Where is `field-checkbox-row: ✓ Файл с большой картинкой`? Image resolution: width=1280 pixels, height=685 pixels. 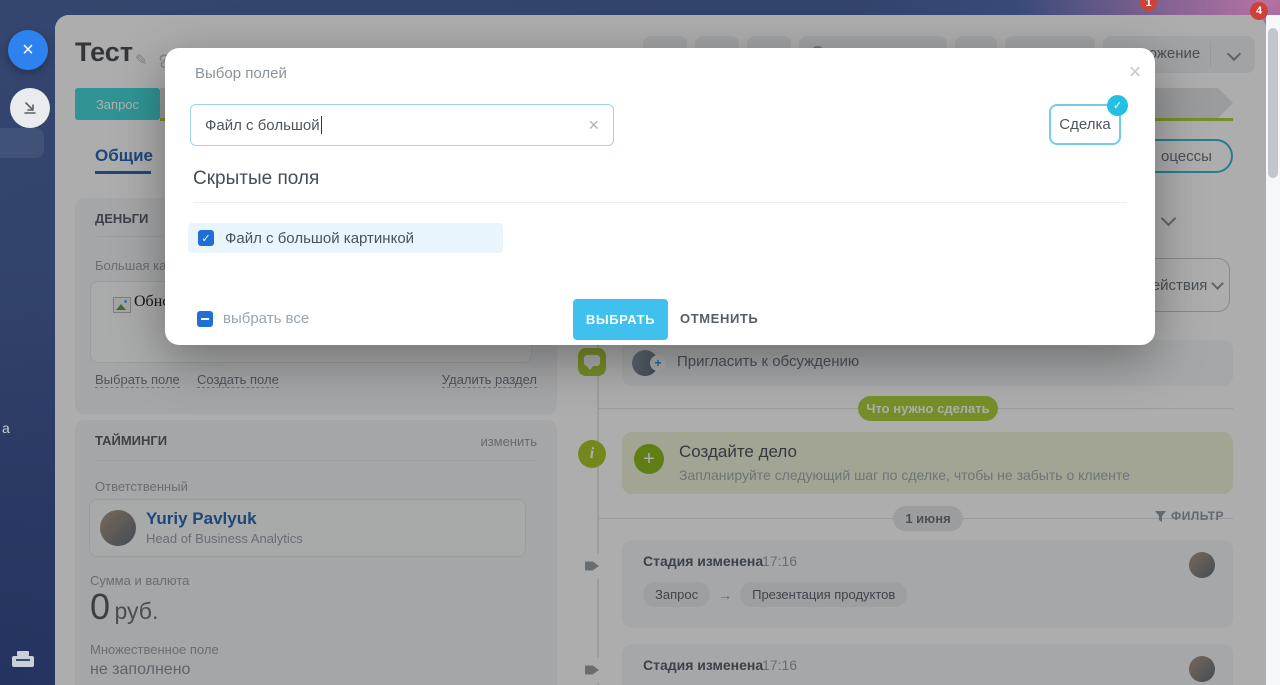 field-checkbox-row: ✓ Файл с большой картинкой is located at coordinates (345, 238).